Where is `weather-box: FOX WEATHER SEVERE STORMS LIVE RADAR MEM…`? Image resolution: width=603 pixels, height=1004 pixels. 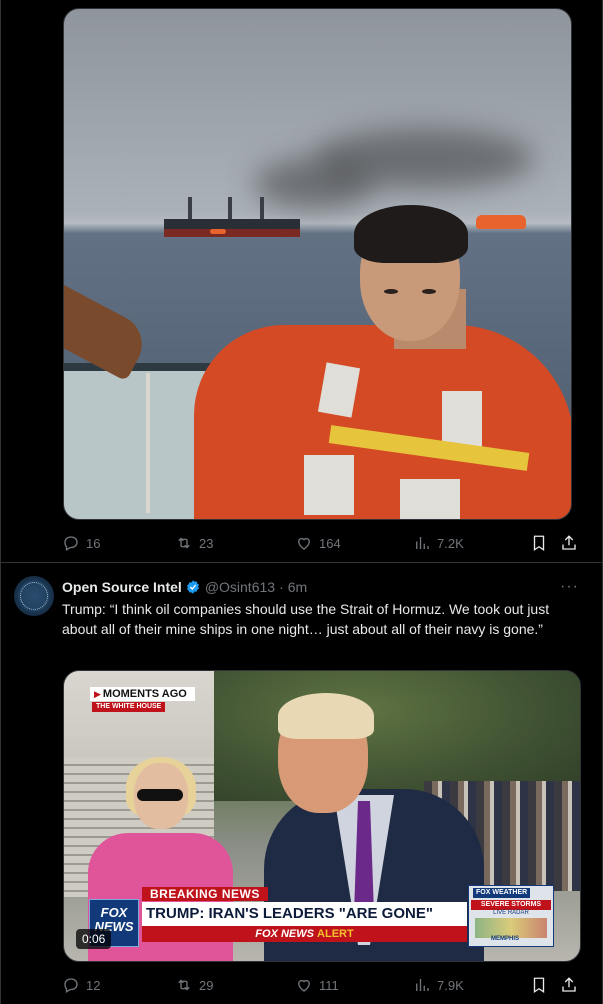 weather-box: FOX WEATHER SEVERE STORMS LIVE RADAR MEM… is located at coordinates (511, 916).